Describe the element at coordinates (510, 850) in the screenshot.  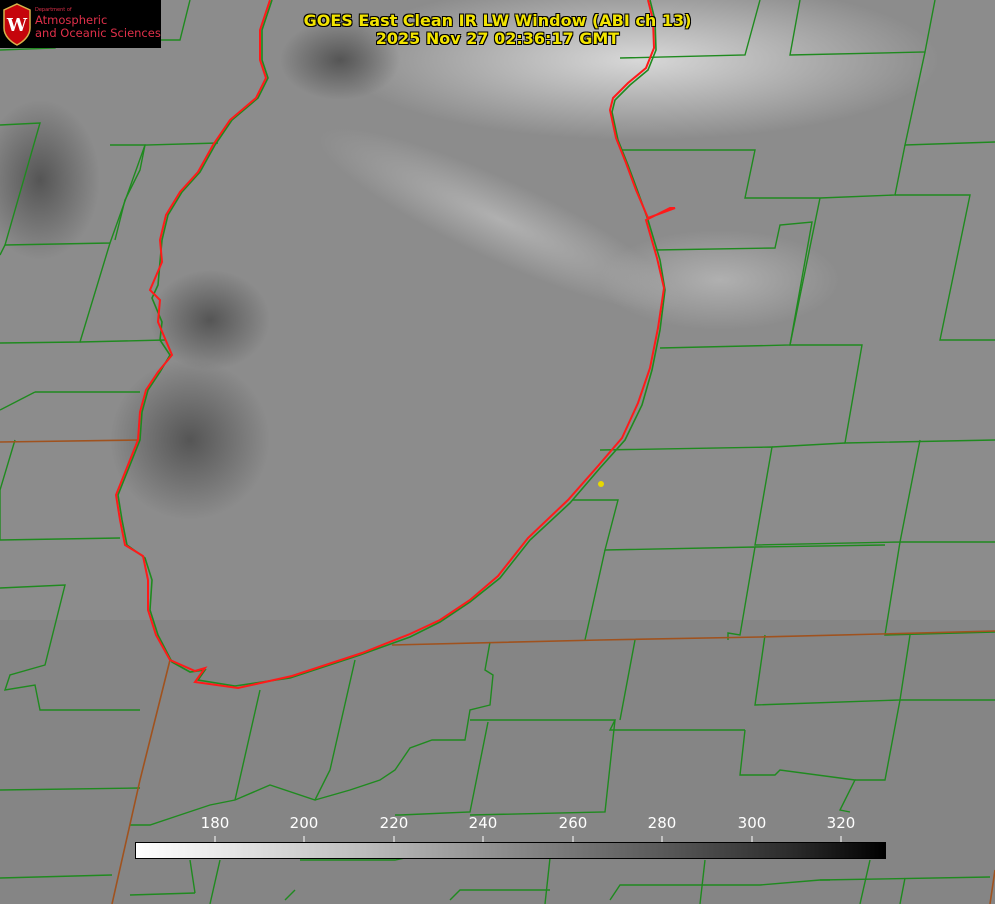
I see `colorbar` at that location.